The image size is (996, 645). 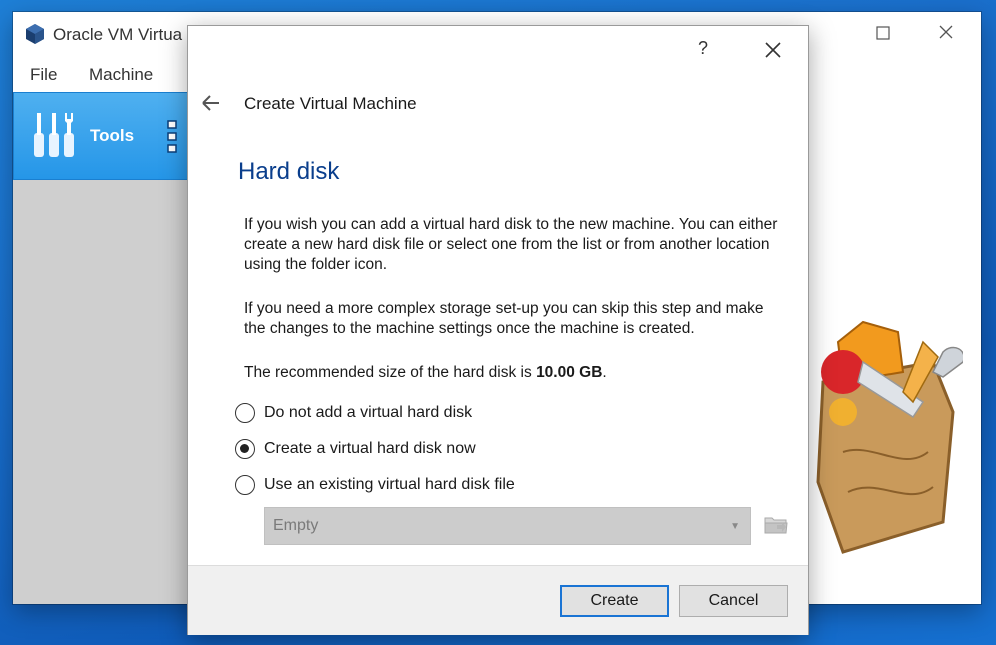 What do you see at coordinates (211, 103) in the screenshot?
I see `back-arrow-icon` at bounding box center [211, 103].